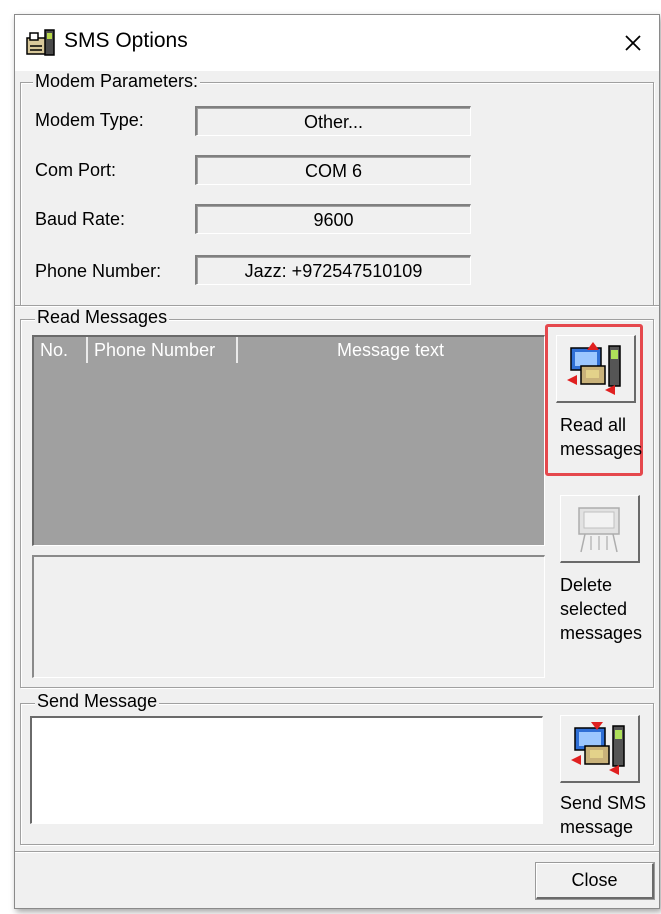 Image resolution: width=661 pixels, height=914 pixels. I want to click on send-sms-message-button, so click(600, 749).